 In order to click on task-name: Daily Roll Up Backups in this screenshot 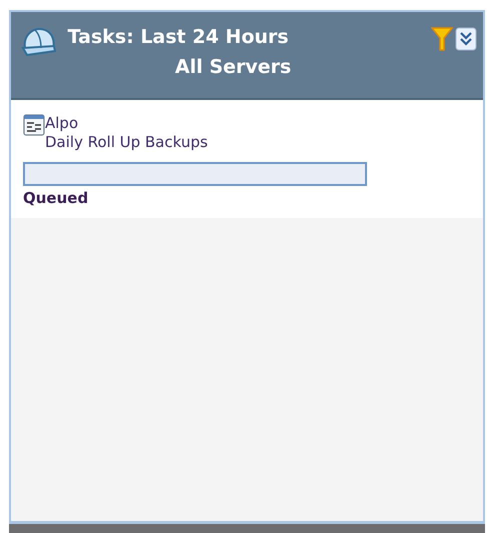, I will do `click(126, 142)`.